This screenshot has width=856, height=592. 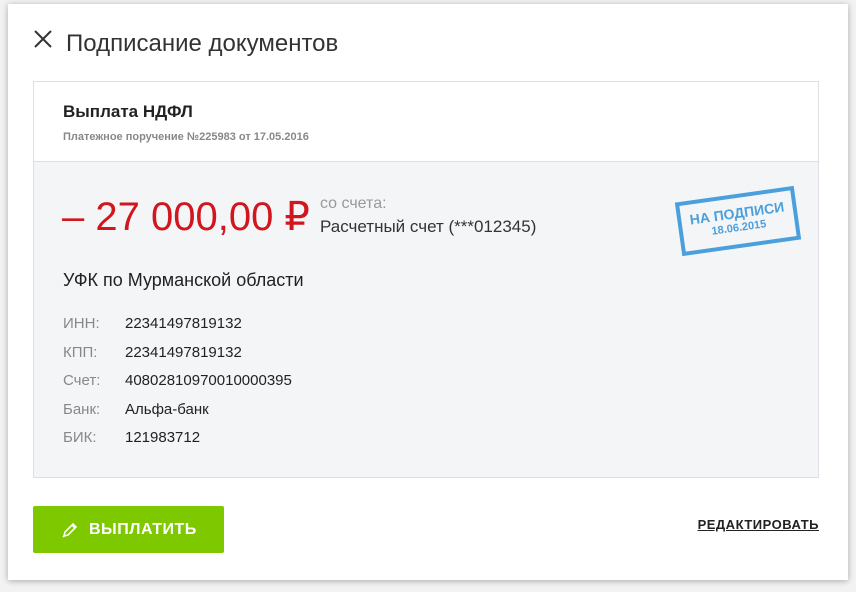 I want to click on detail-label: БИК:, so click(x=80, y=437).